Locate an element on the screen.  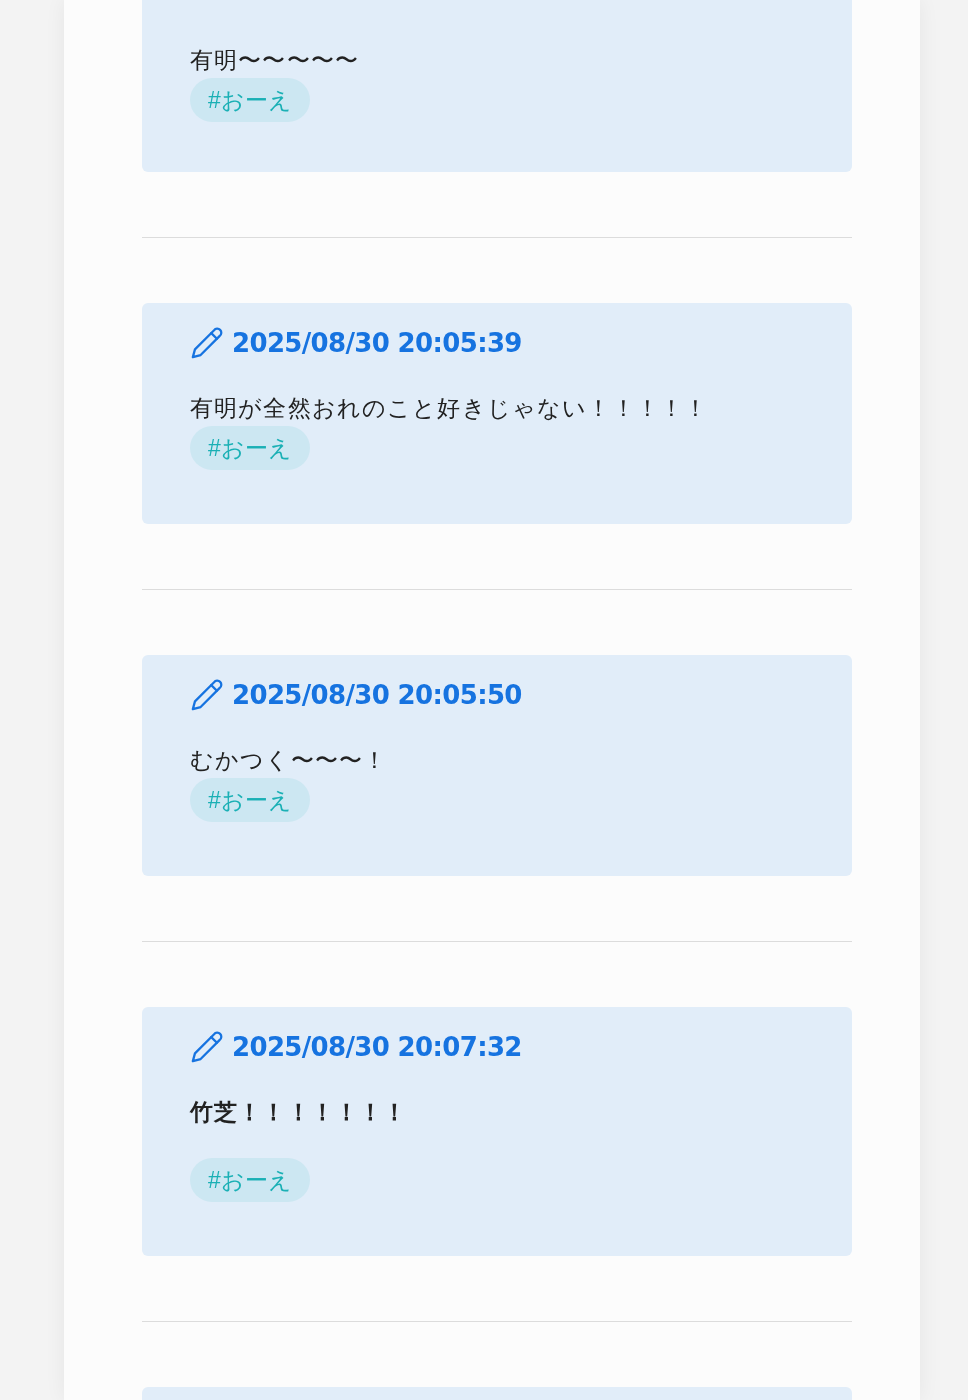
post-timestamp: 2025/08/30 20:07:32 is located at coordinates (377, 1047).